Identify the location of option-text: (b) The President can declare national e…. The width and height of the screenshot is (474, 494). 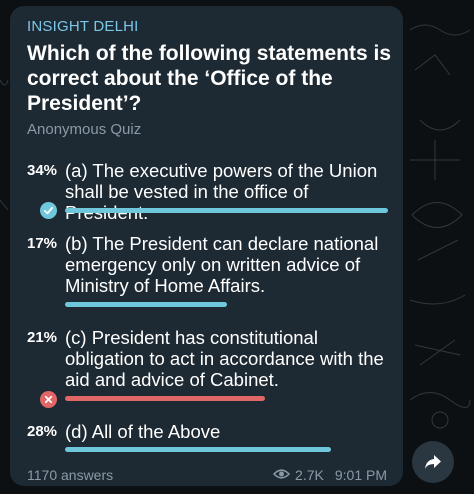
(222, 264).